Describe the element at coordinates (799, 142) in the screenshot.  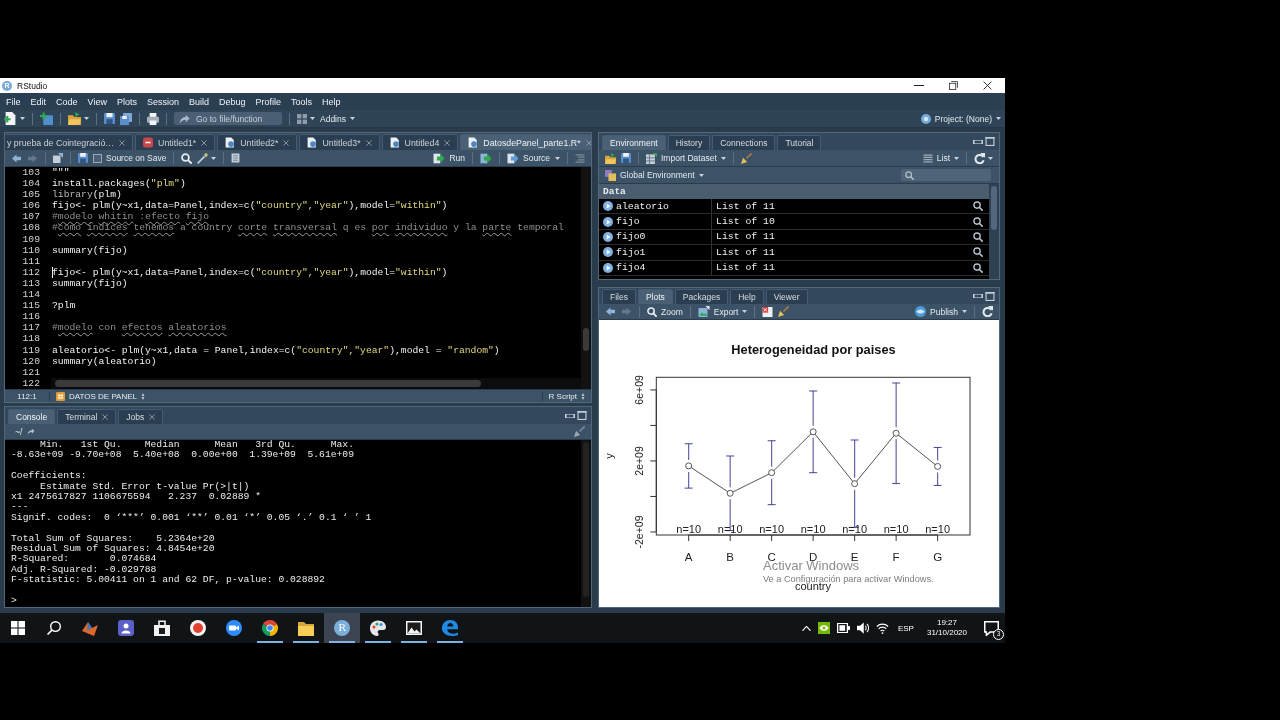
I see `pane-tab: Tutorial` at that location.